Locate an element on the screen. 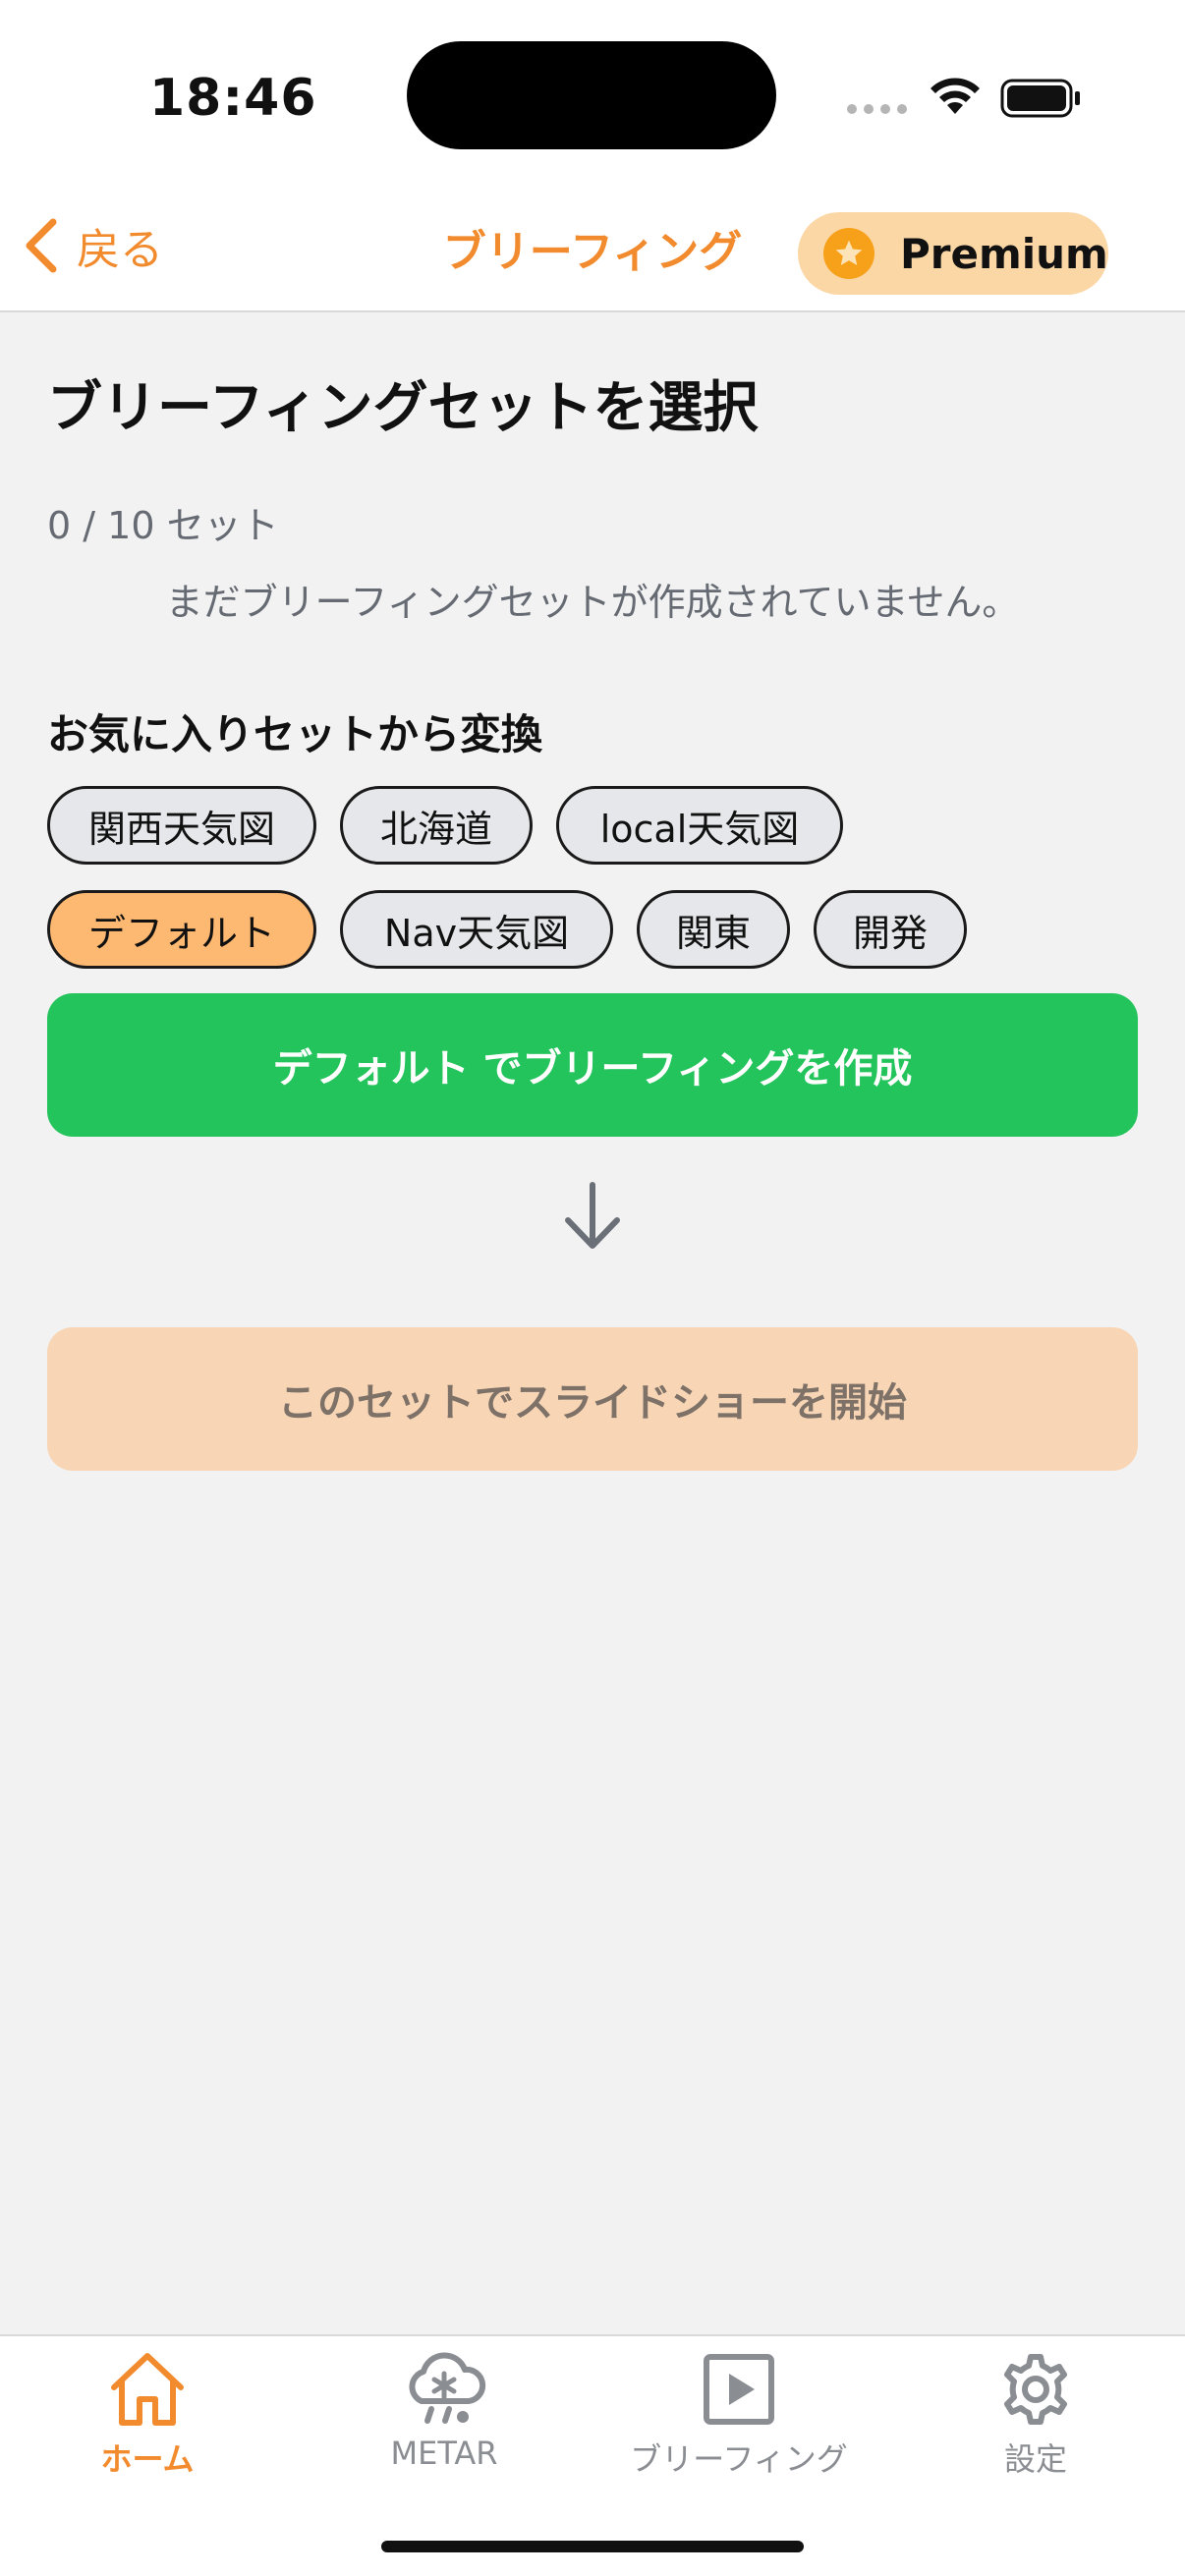  chip-kanto: 関東 is located at coordinates (714, 929).